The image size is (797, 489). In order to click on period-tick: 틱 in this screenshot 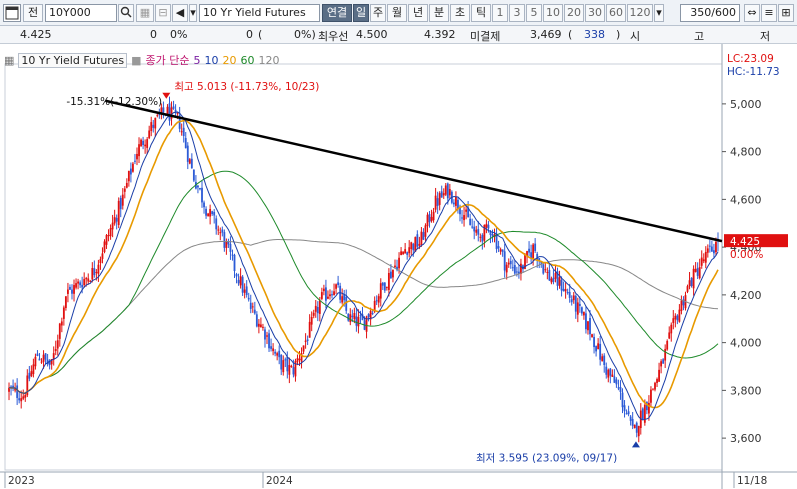, I will do `click(481, 13)`.